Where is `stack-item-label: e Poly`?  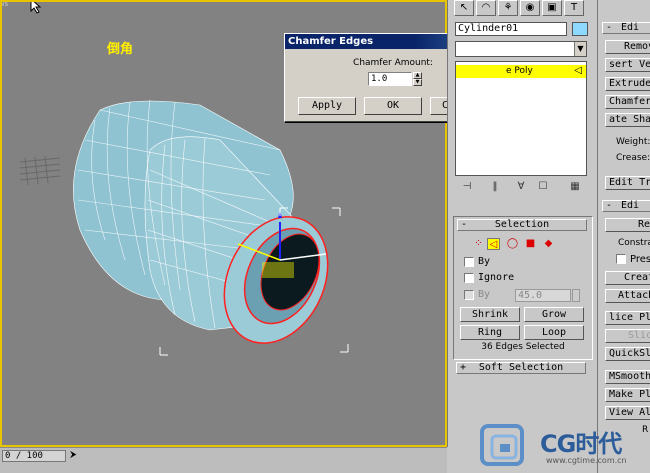
stack-item-label: e Poly is located at coordinates (519, 71).